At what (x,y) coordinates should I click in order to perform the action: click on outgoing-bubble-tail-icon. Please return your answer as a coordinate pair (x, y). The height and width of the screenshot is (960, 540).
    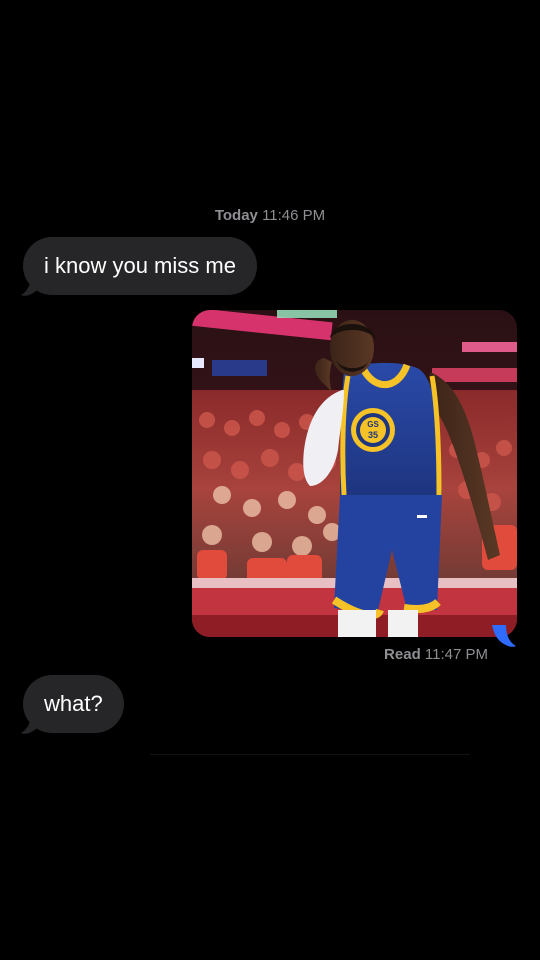
    Looking at the image, I should click on (504, 636).